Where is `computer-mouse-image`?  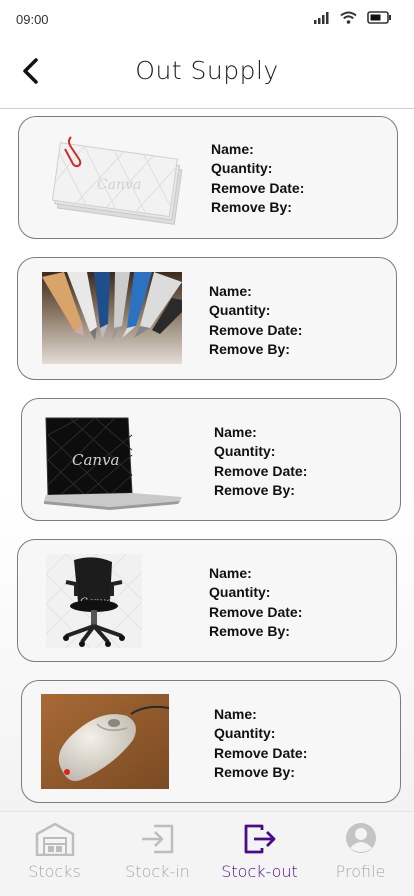
computer-mouse-image is located at coordinates (105, 741).